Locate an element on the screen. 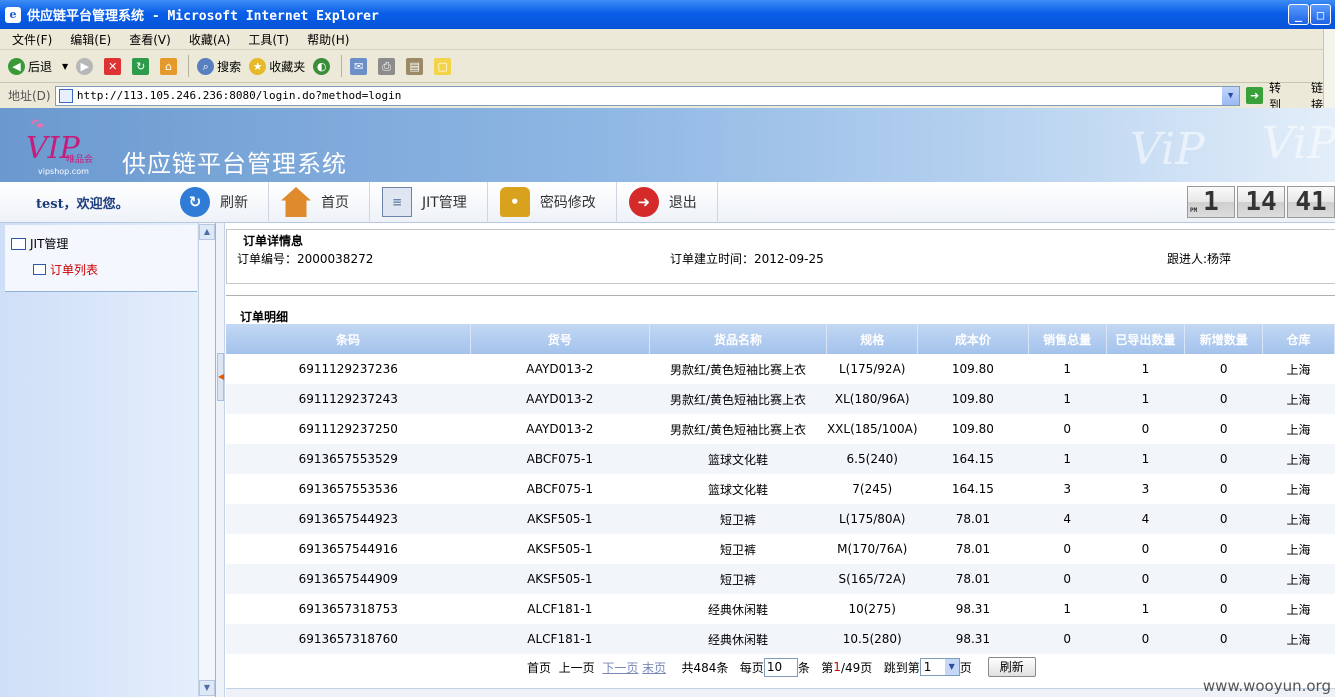 This screenshot has width=1335, height=697. menu-file: 文件(F) is located at coordinates (29, 39).